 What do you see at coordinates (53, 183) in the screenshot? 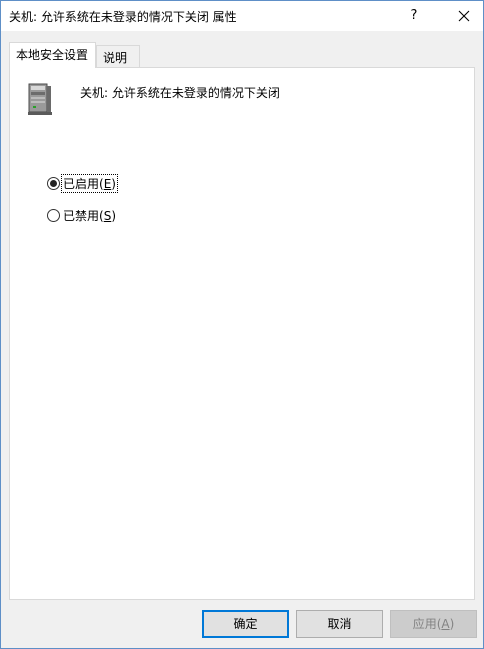
I see `enabled-radio` at bounding box center [53, 183].